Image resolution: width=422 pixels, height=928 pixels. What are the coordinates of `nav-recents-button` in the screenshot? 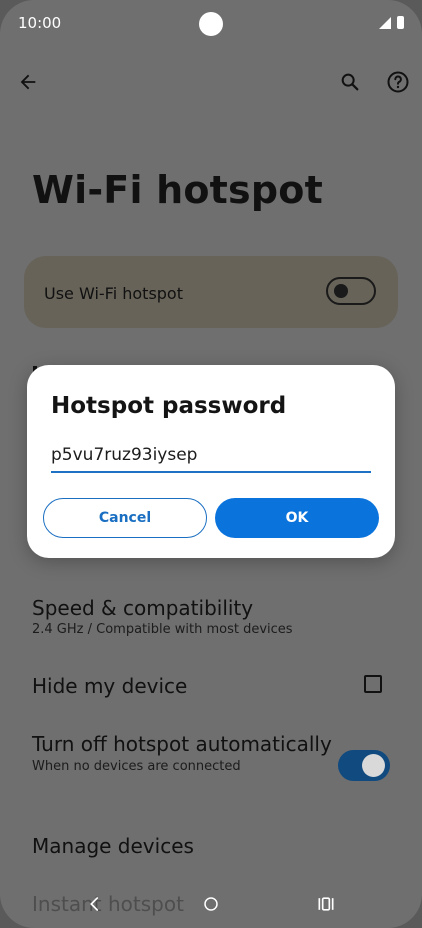 It's located at (326, 904).